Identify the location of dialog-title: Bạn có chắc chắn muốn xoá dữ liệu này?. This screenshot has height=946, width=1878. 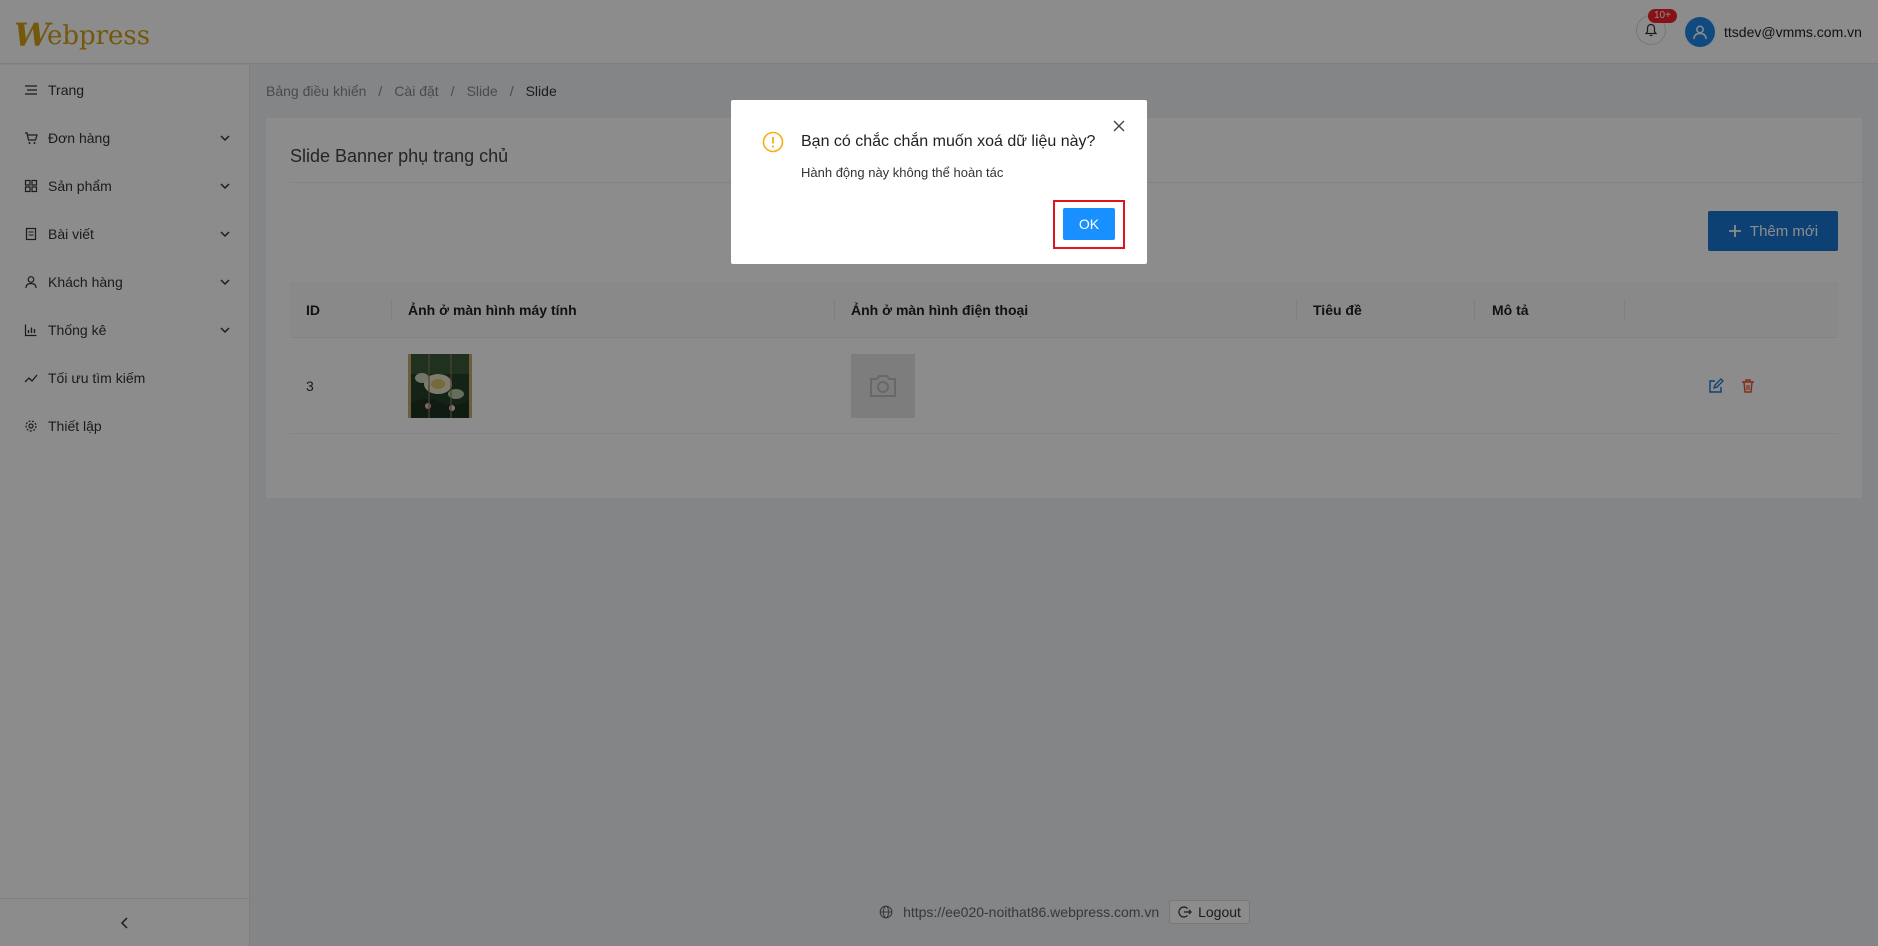
(948, 141).